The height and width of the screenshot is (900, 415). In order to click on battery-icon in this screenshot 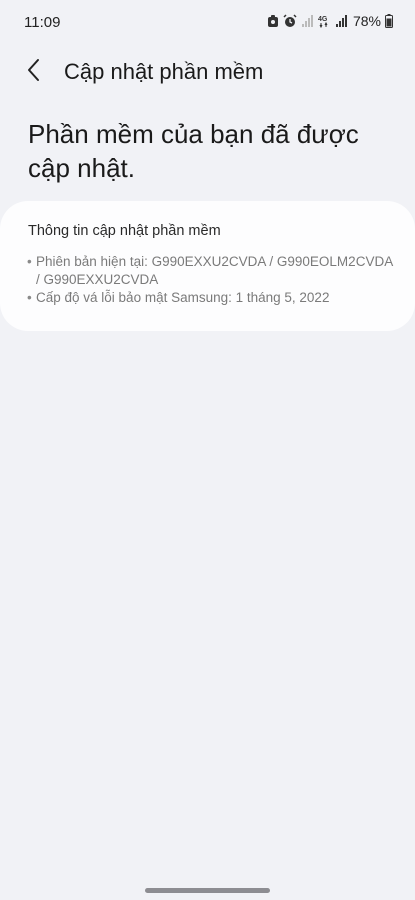, I will do `click(389, 21)`.